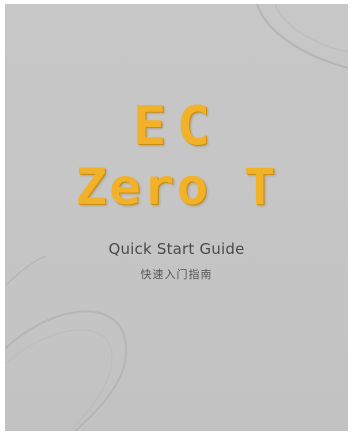 Image resolution: width=352 pixels, height=434 pixels. Describe the element at coordinates (311, 28) in the screenshot. I see `swirl-top-right-inner` at that location.